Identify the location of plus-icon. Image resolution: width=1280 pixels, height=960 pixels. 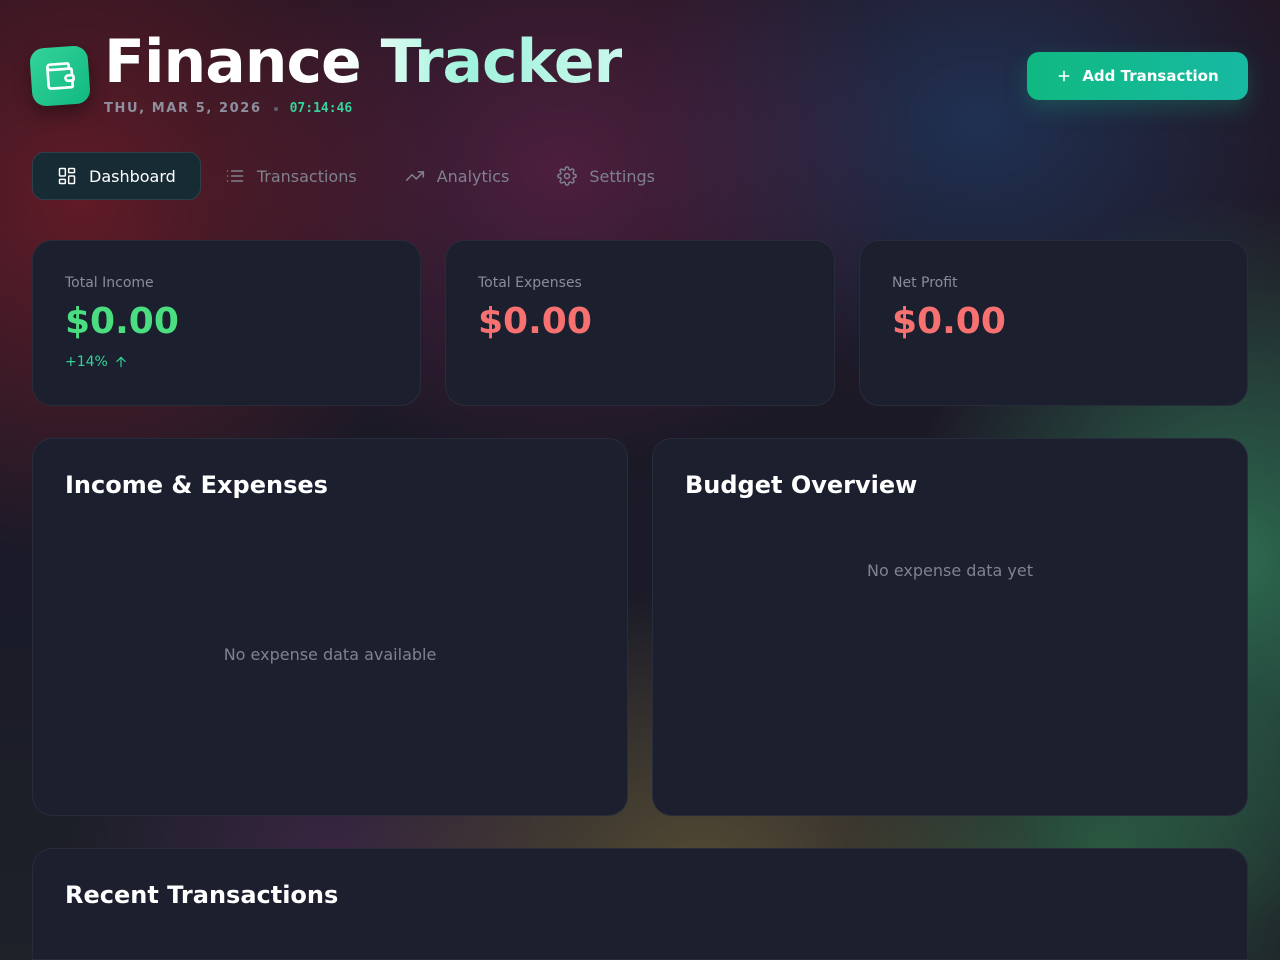
(1064, 76).